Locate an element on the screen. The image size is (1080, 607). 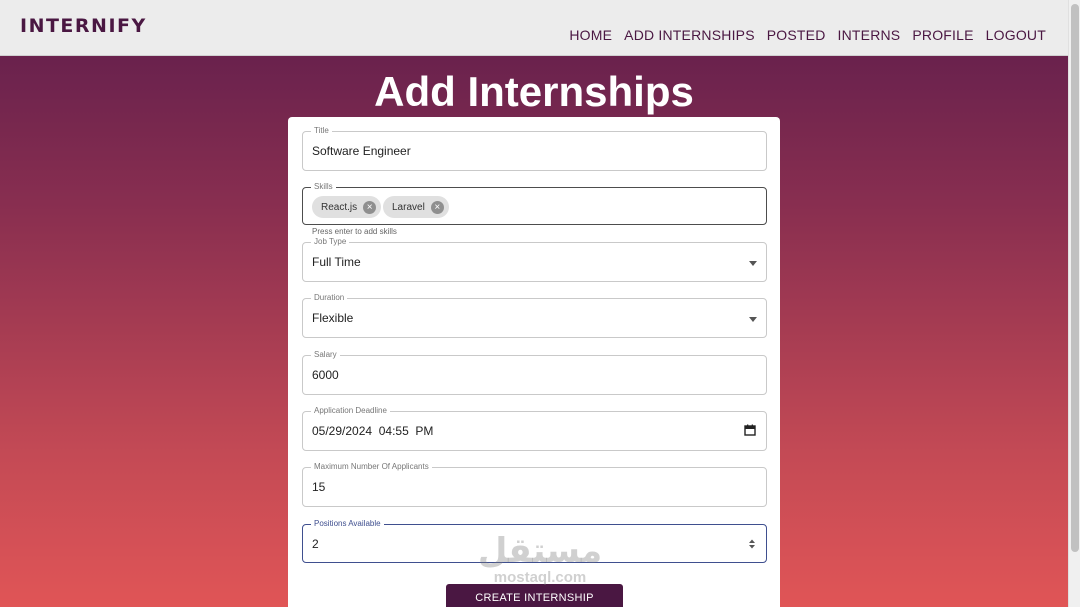
title-value: Software Engineer is located at coordinates (361, 151).